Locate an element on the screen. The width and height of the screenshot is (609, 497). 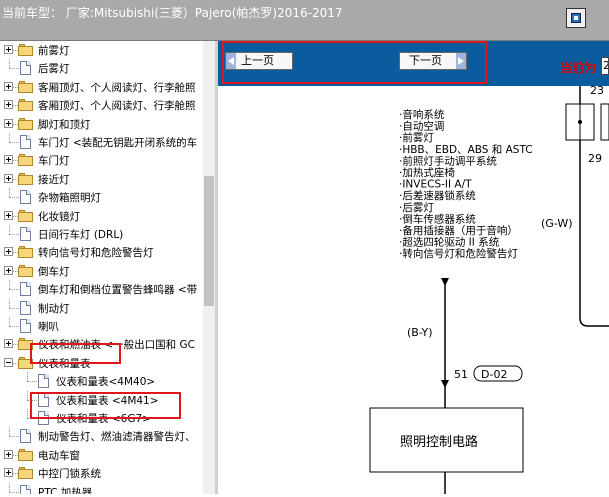
tree-item: 中控门锁系统 is located at coordinates (102, 473).